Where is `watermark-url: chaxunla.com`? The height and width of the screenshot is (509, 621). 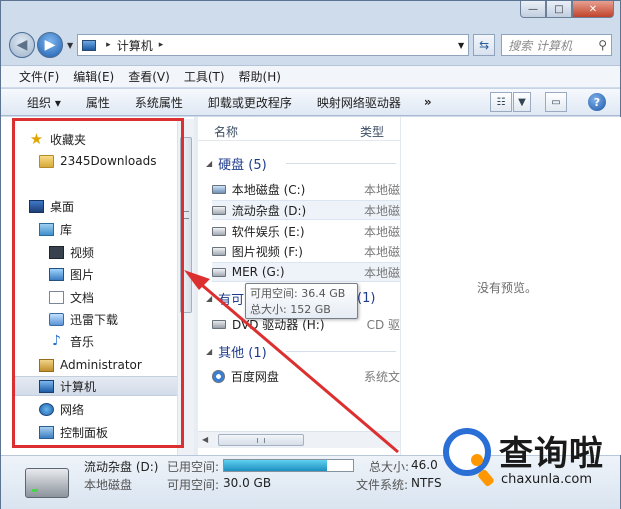 watermark-url: chaxunla.com is located at coordinates (546, 479).